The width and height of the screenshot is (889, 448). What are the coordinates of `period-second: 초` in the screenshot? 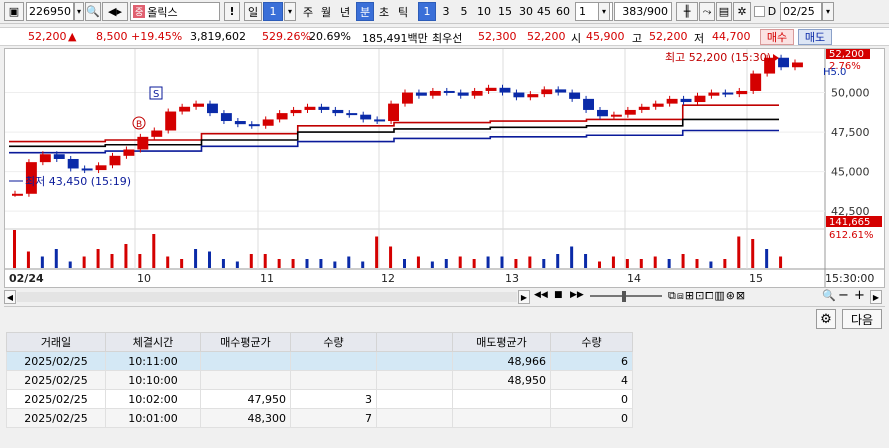 It's located at (384, 11).